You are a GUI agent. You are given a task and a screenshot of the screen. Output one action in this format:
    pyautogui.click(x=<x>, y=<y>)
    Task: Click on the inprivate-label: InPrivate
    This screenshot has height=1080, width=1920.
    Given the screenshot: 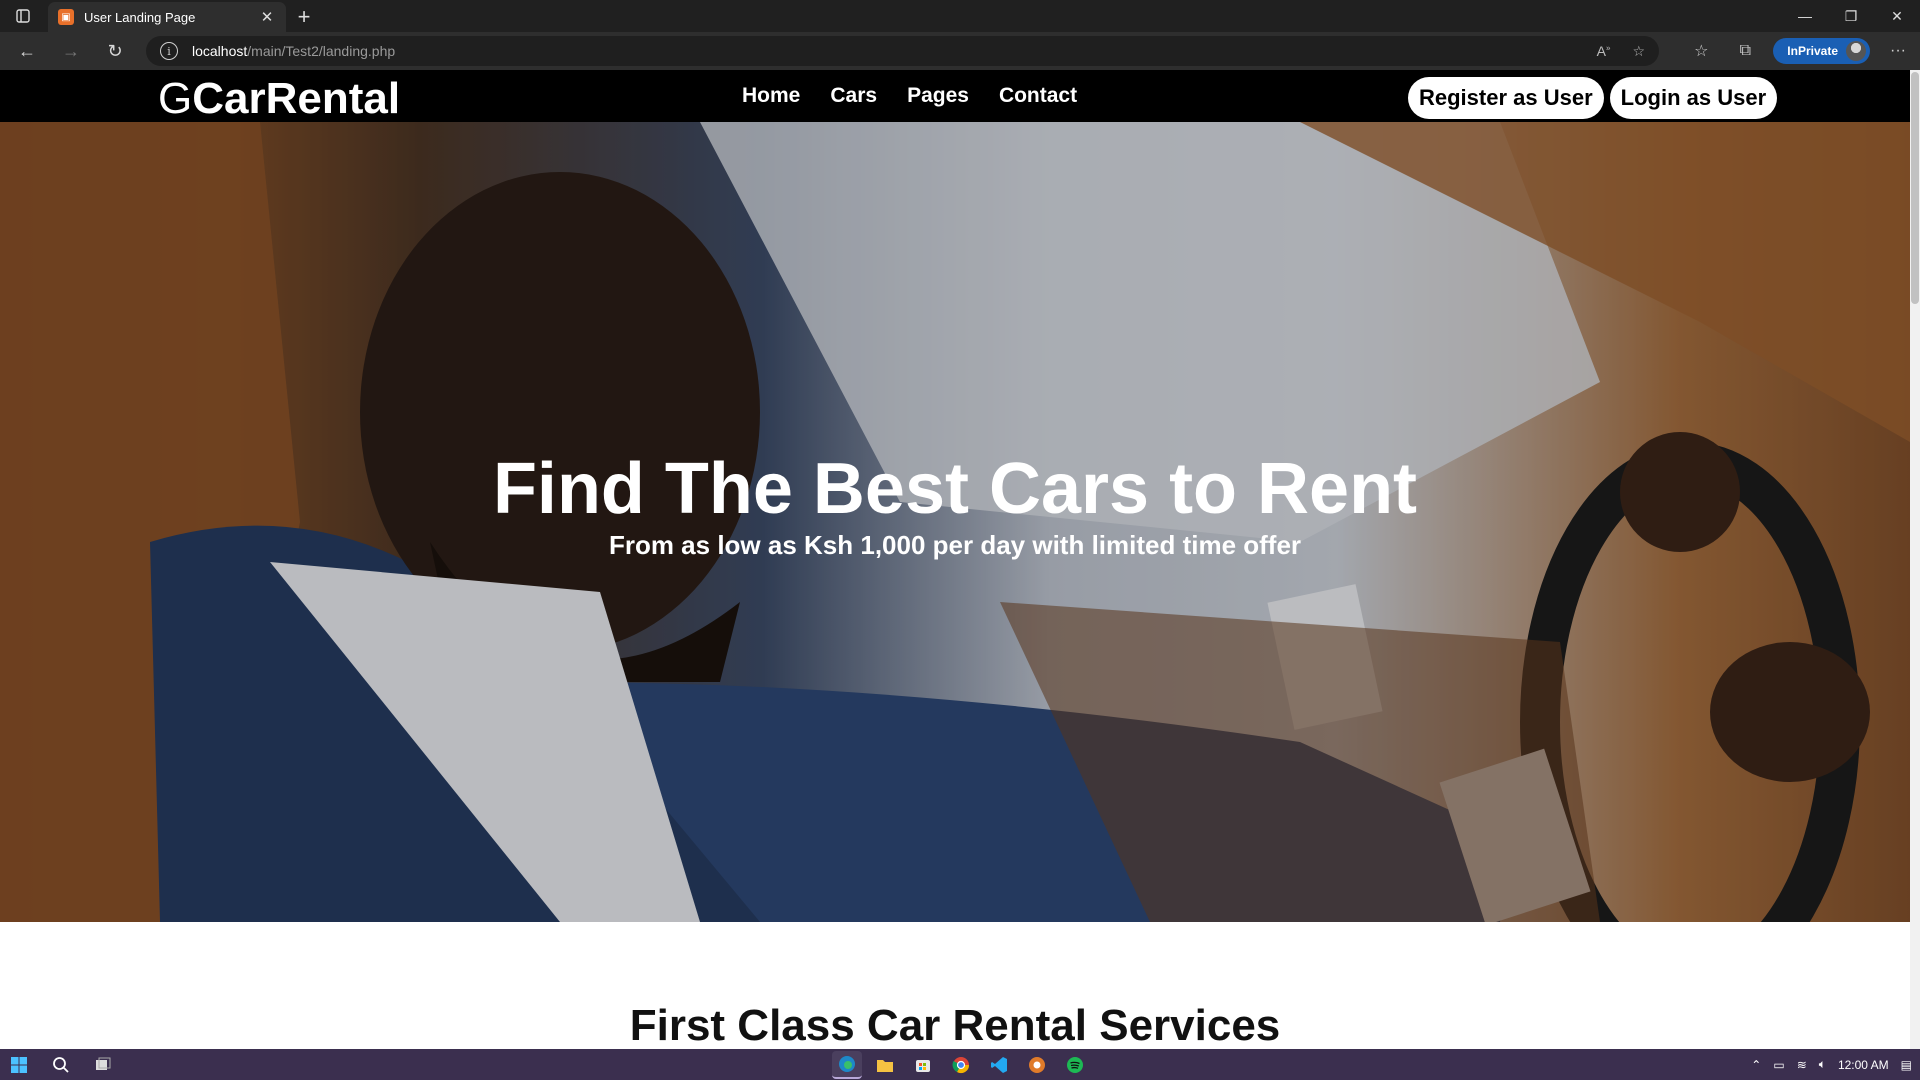 What is the action you would take?
    pyautogui.click(x=1812, y=51)
    